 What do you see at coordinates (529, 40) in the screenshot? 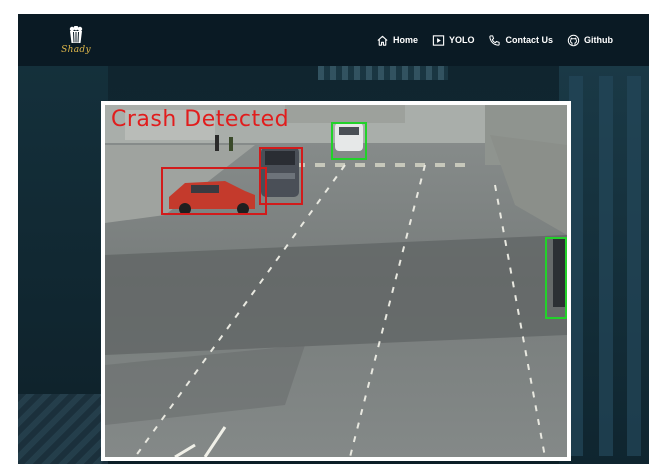
I see `nav-contact-label: Contact Us` at bounding box center [529, 40].